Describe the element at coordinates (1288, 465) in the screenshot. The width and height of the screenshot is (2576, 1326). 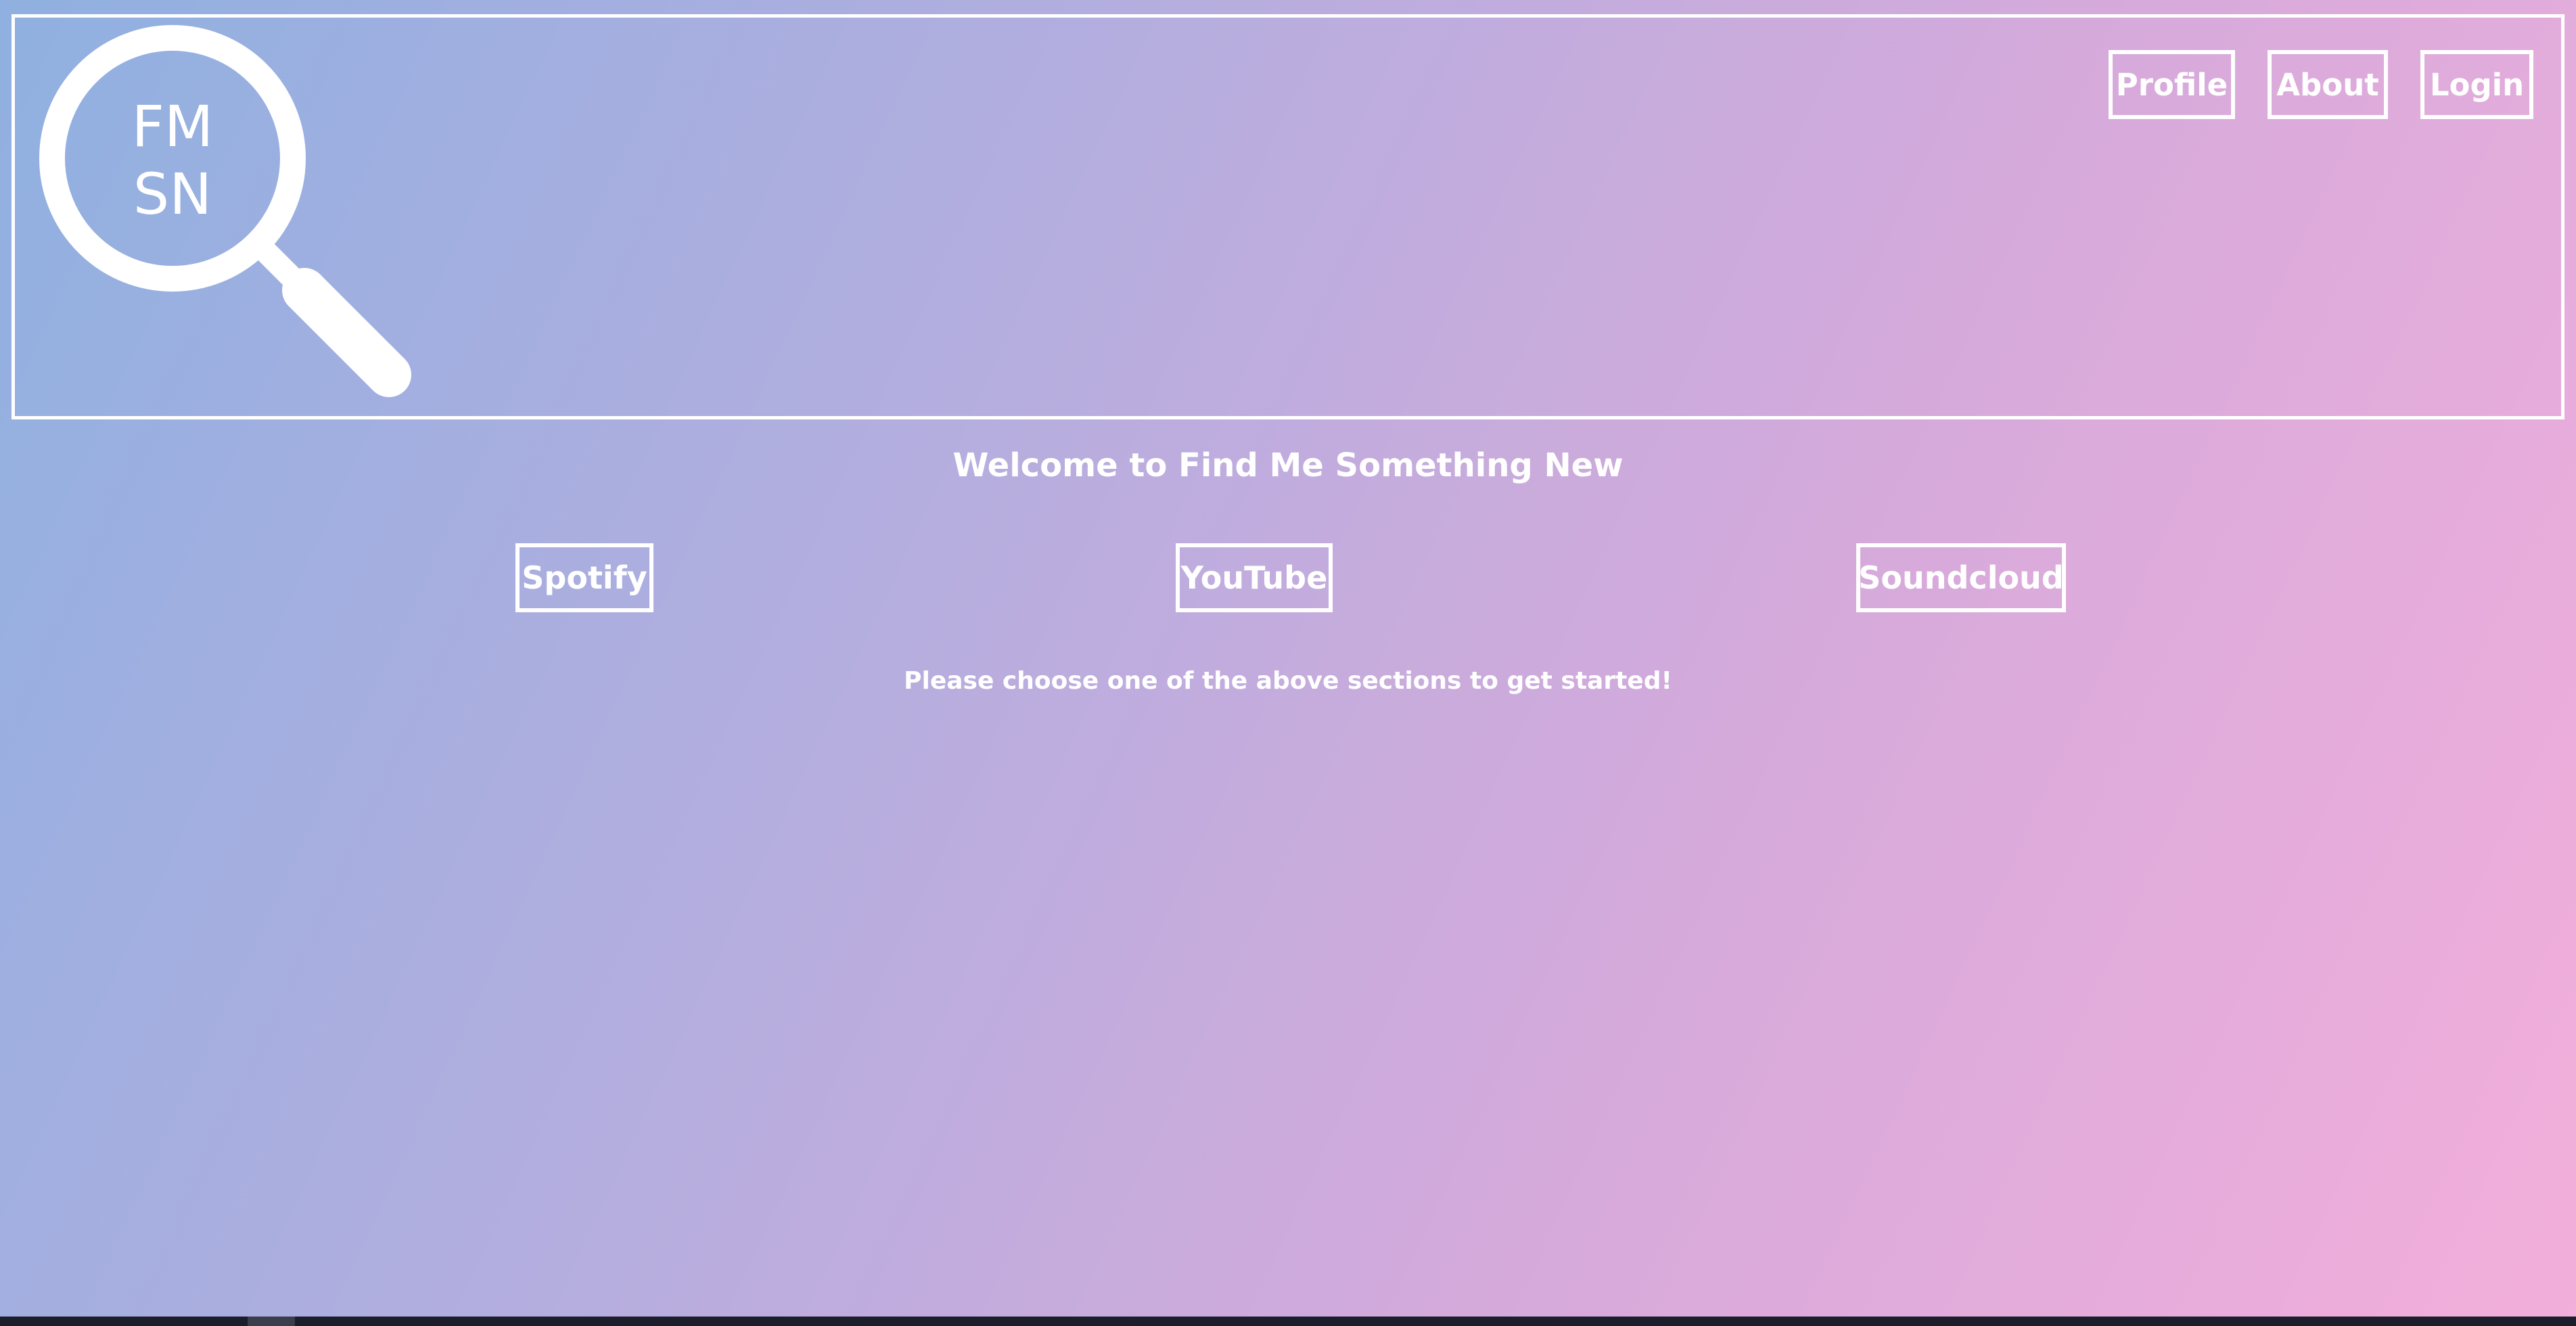
I see `page-title: Welcome to Find Me Something New` at that location.